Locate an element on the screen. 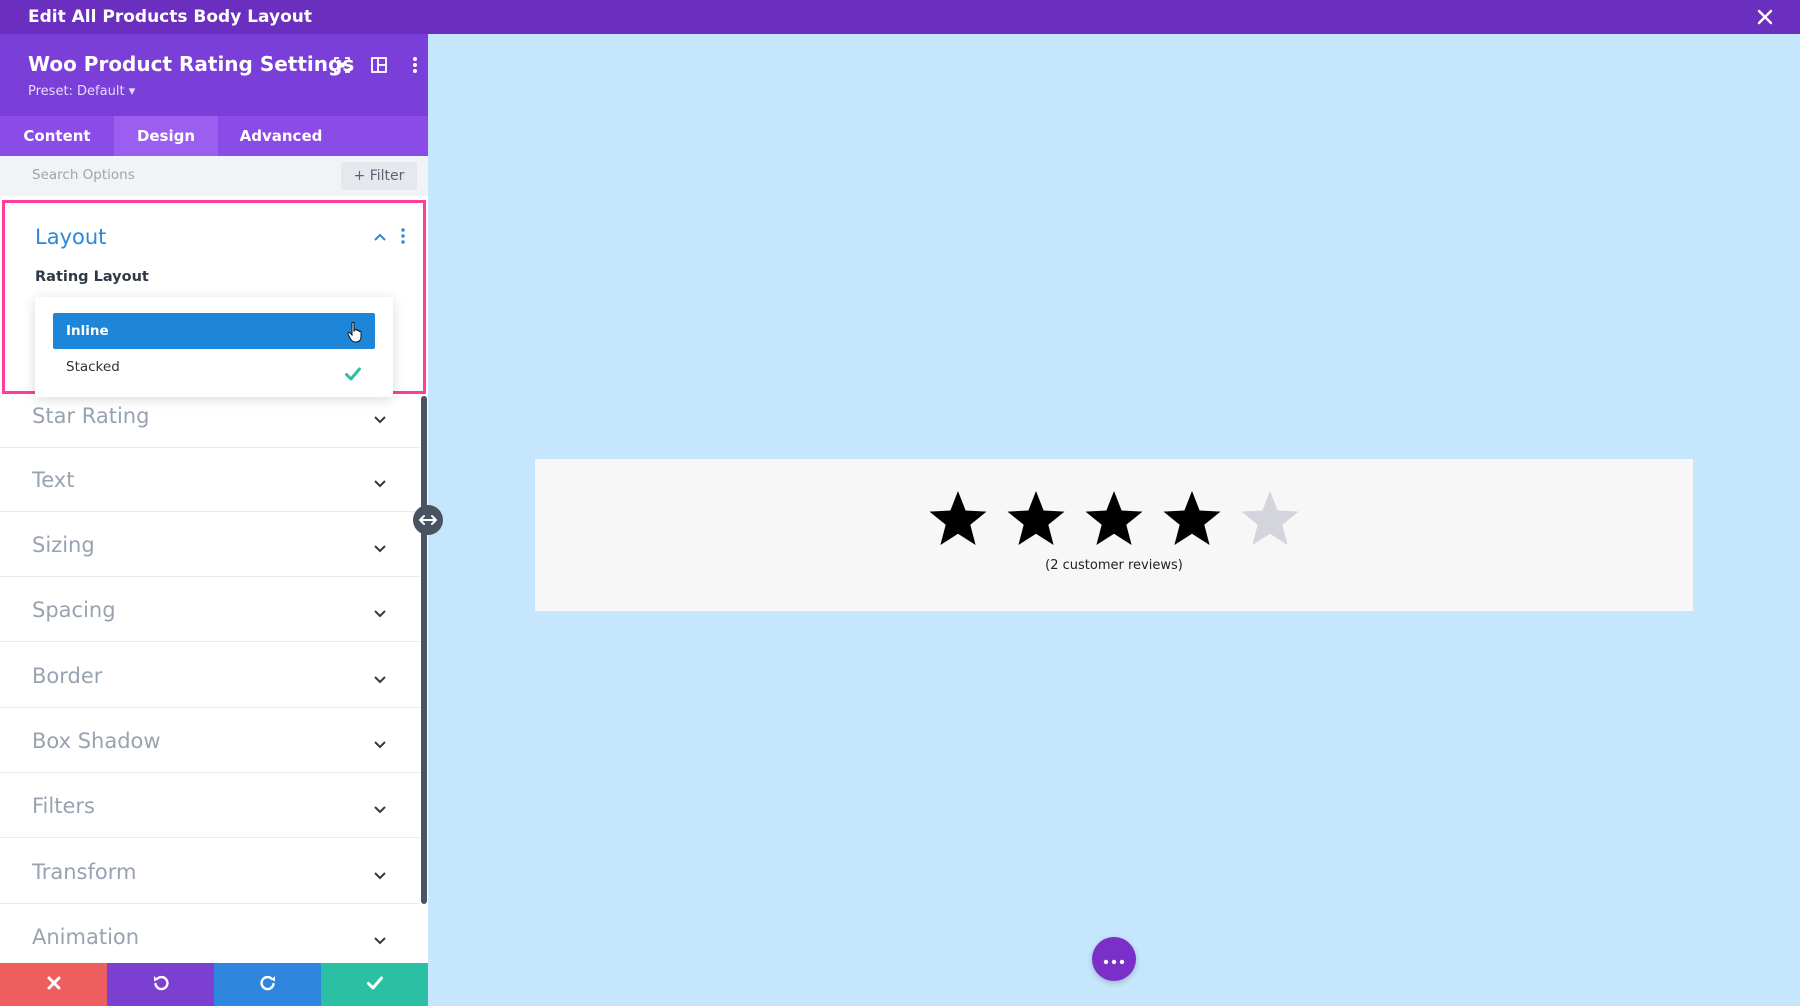 The height and width of the screenshot is (1006, 1800). product-rating-module: (2 customer reviews) is located at coordinates (1114, 535).